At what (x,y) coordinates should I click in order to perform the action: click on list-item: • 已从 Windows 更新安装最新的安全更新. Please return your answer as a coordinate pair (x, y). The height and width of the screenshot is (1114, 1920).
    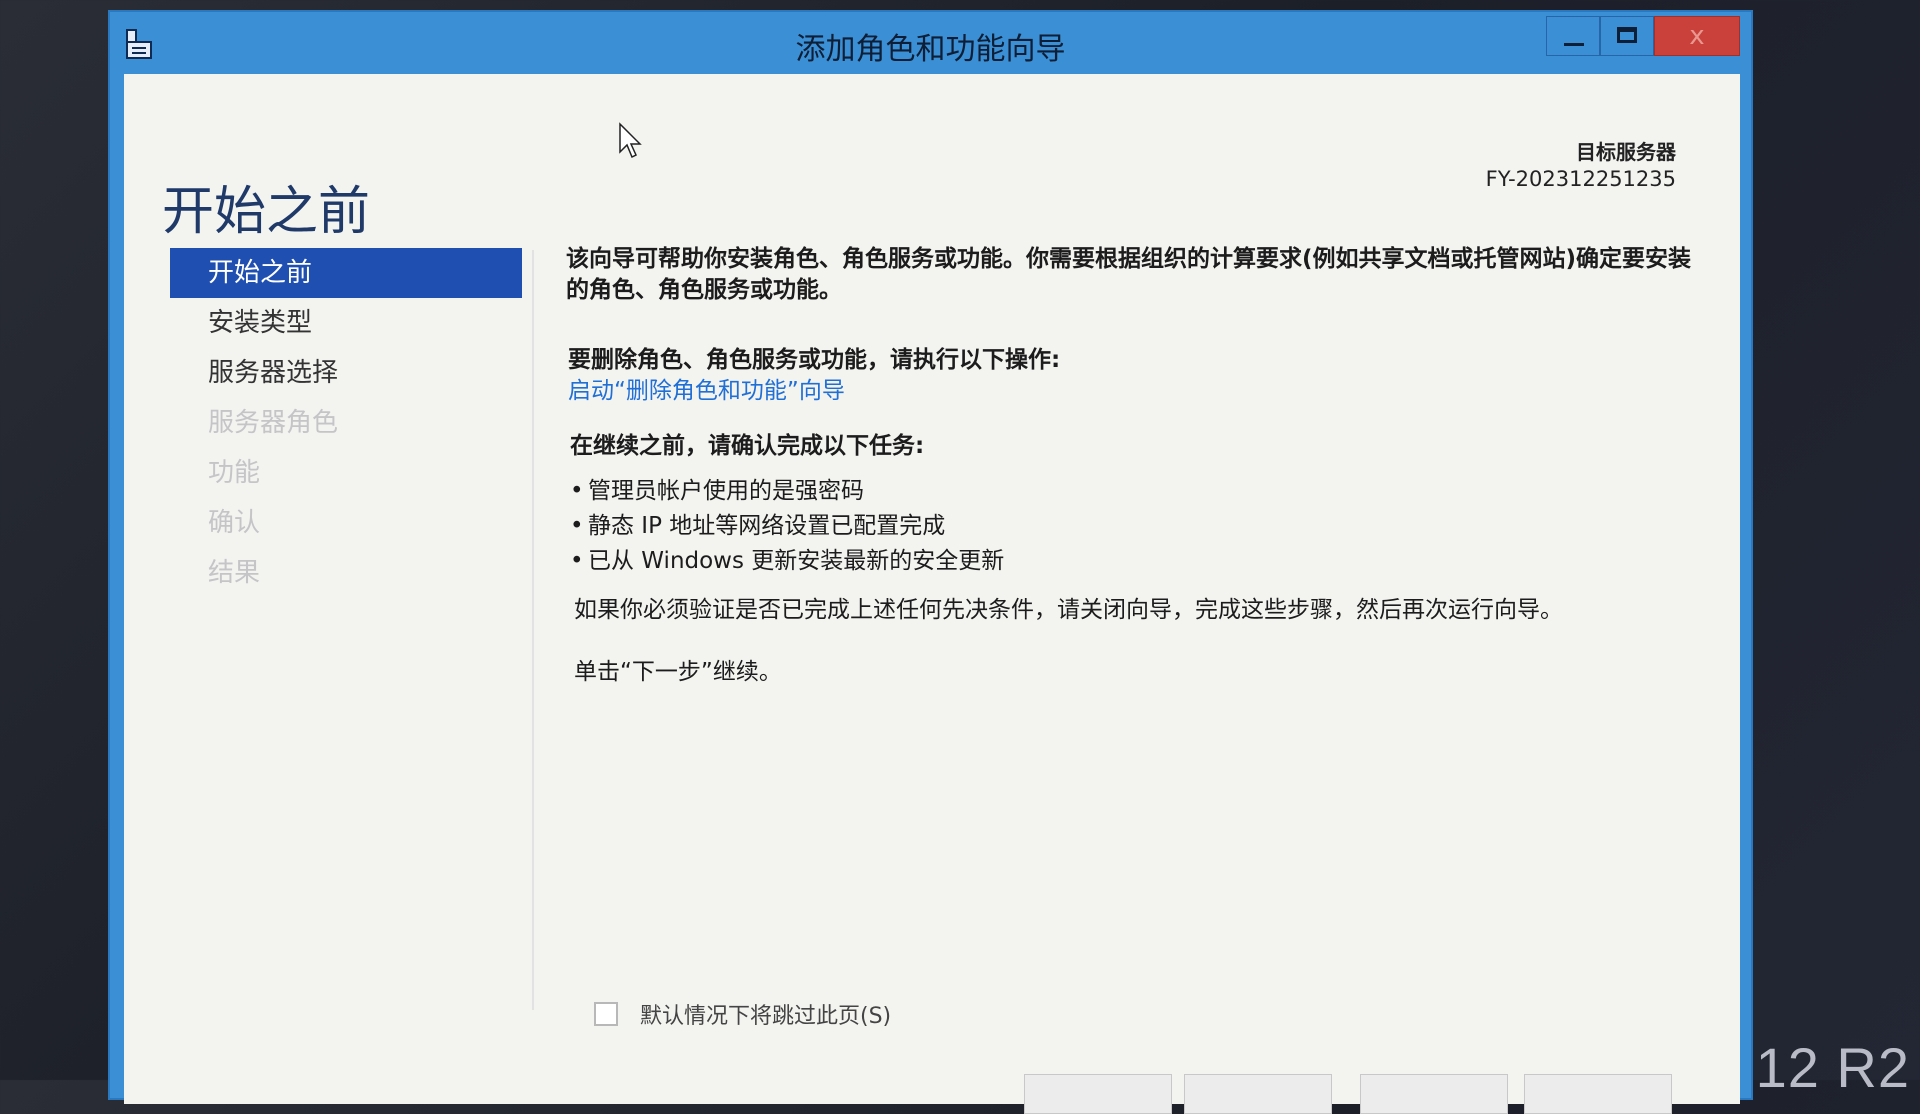
    Looking at the image, I should click on (787, 561).